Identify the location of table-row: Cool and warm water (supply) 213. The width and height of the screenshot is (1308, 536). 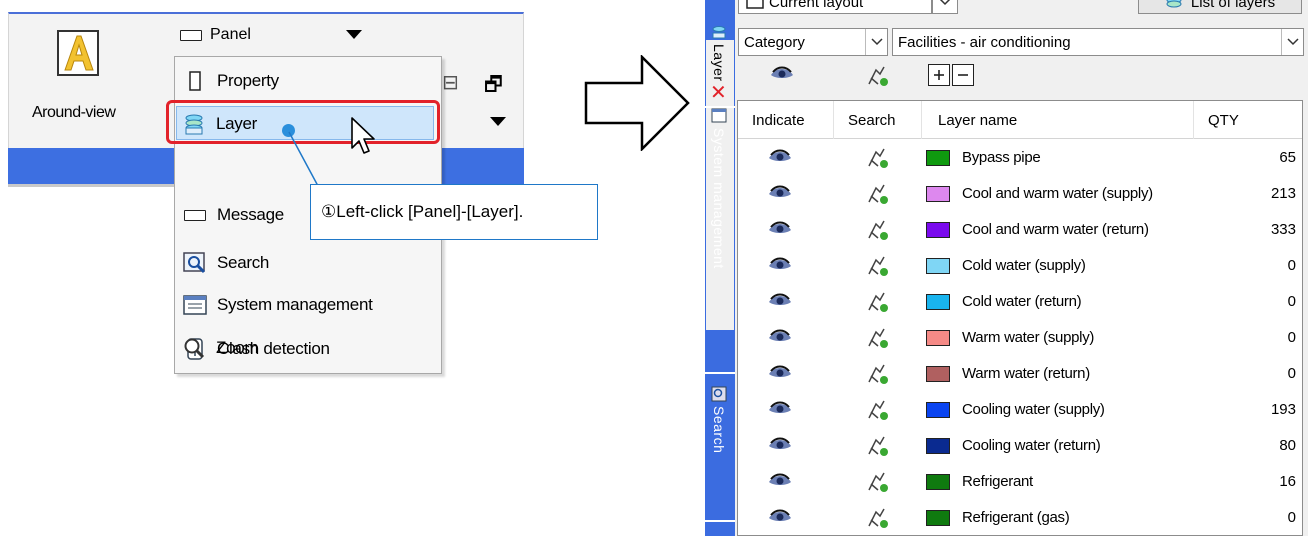
(1020, 193).